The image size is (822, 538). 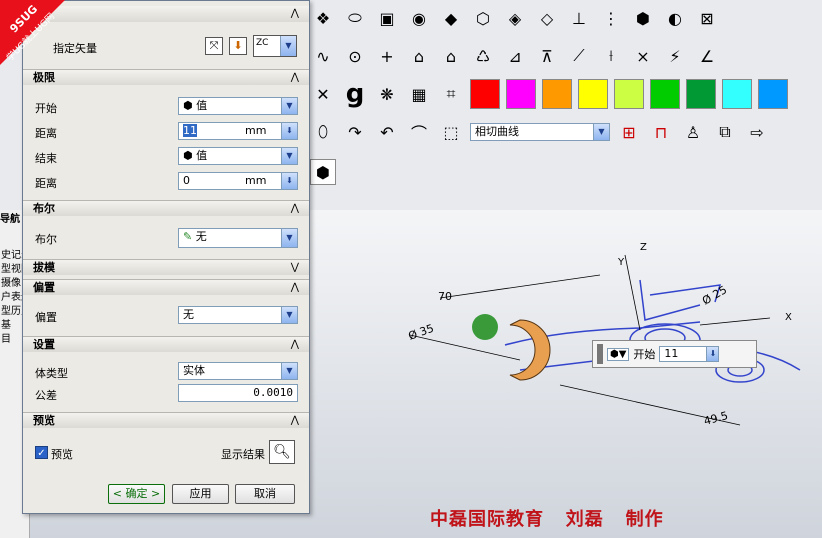 I want to click on bool-section-header: 布尔 ⋀, so click(x=166, y=208).